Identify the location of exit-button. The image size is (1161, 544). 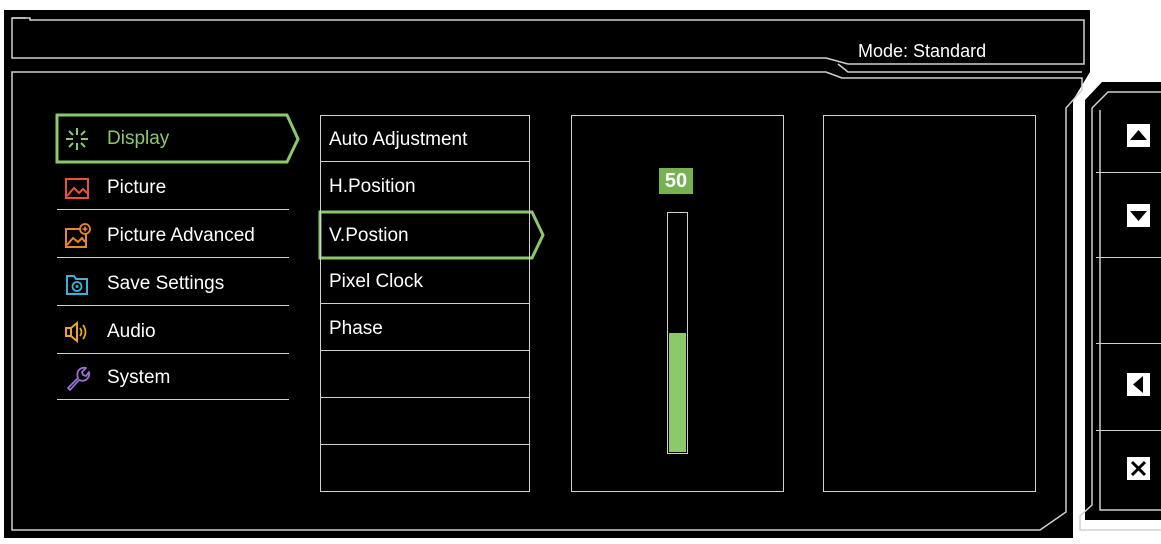
(1138, 468).